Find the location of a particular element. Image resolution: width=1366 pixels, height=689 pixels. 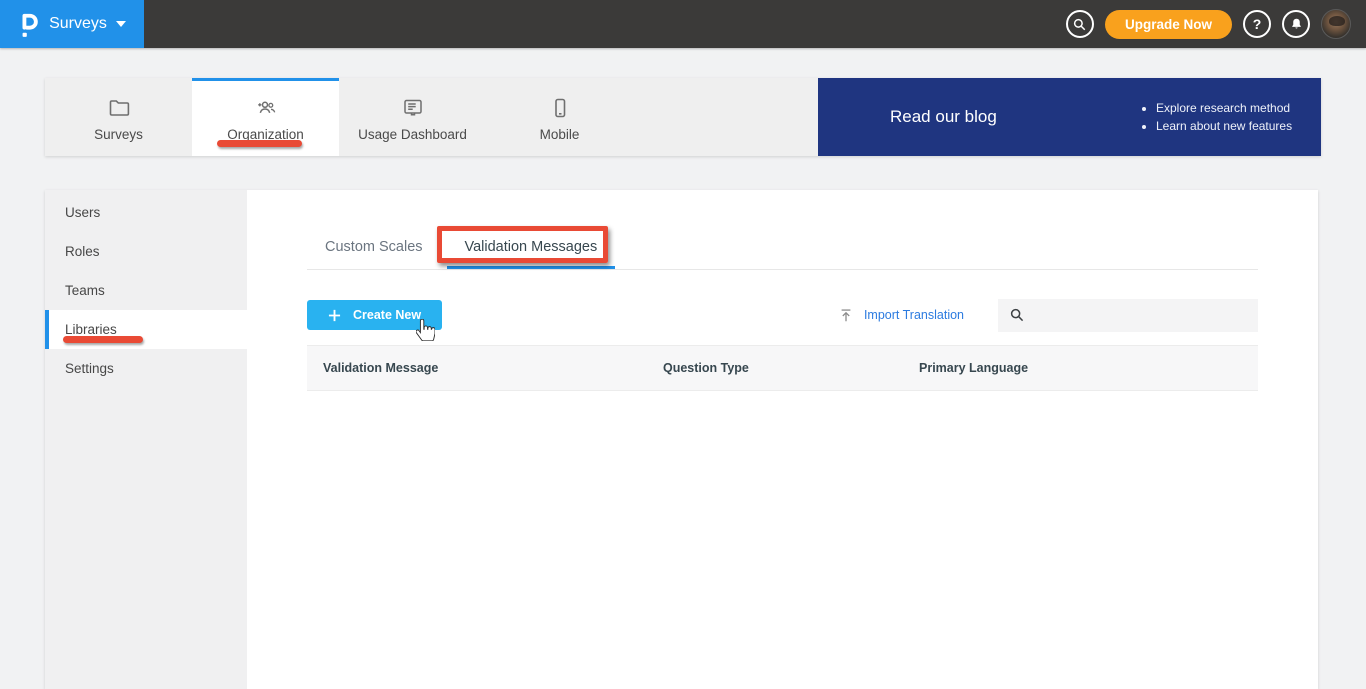

topbar: Surveys Upgrade Now ? is located at coordinates (683, 24).